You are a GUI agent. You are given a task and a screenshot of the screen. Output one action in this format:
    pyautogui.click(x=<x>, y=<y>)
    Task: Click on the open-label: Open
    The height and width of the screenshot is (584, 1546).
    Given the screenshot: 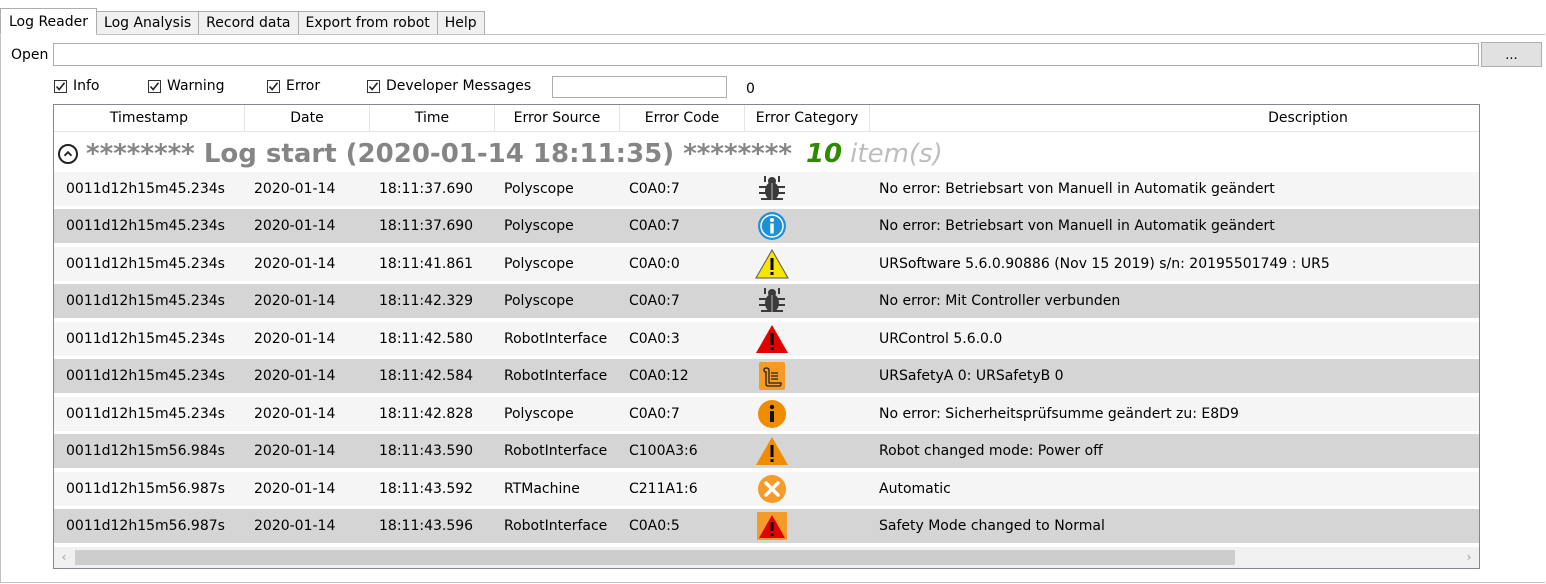 What is the action you would take?
    pyautogui.click(x=30, y=55)
    